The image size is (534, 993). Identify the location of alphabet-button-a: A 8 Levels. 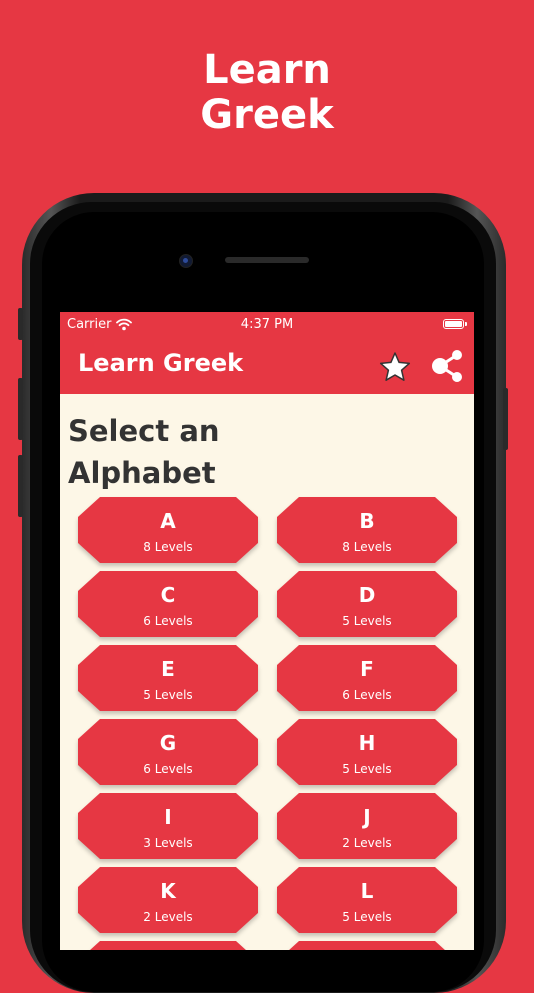
(168, 530).